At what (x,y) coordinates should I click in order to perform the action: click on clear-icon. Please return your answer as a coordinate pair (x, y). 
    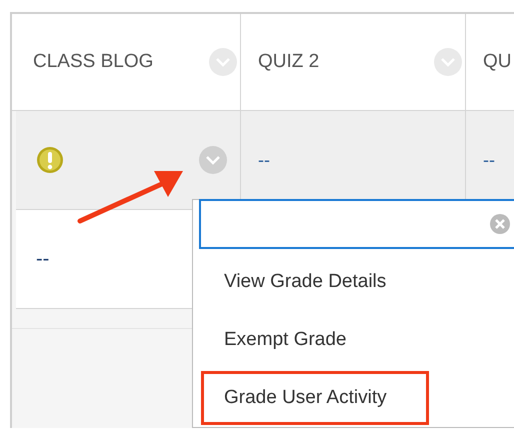
    Looking at the image, I should click on (500, 224).